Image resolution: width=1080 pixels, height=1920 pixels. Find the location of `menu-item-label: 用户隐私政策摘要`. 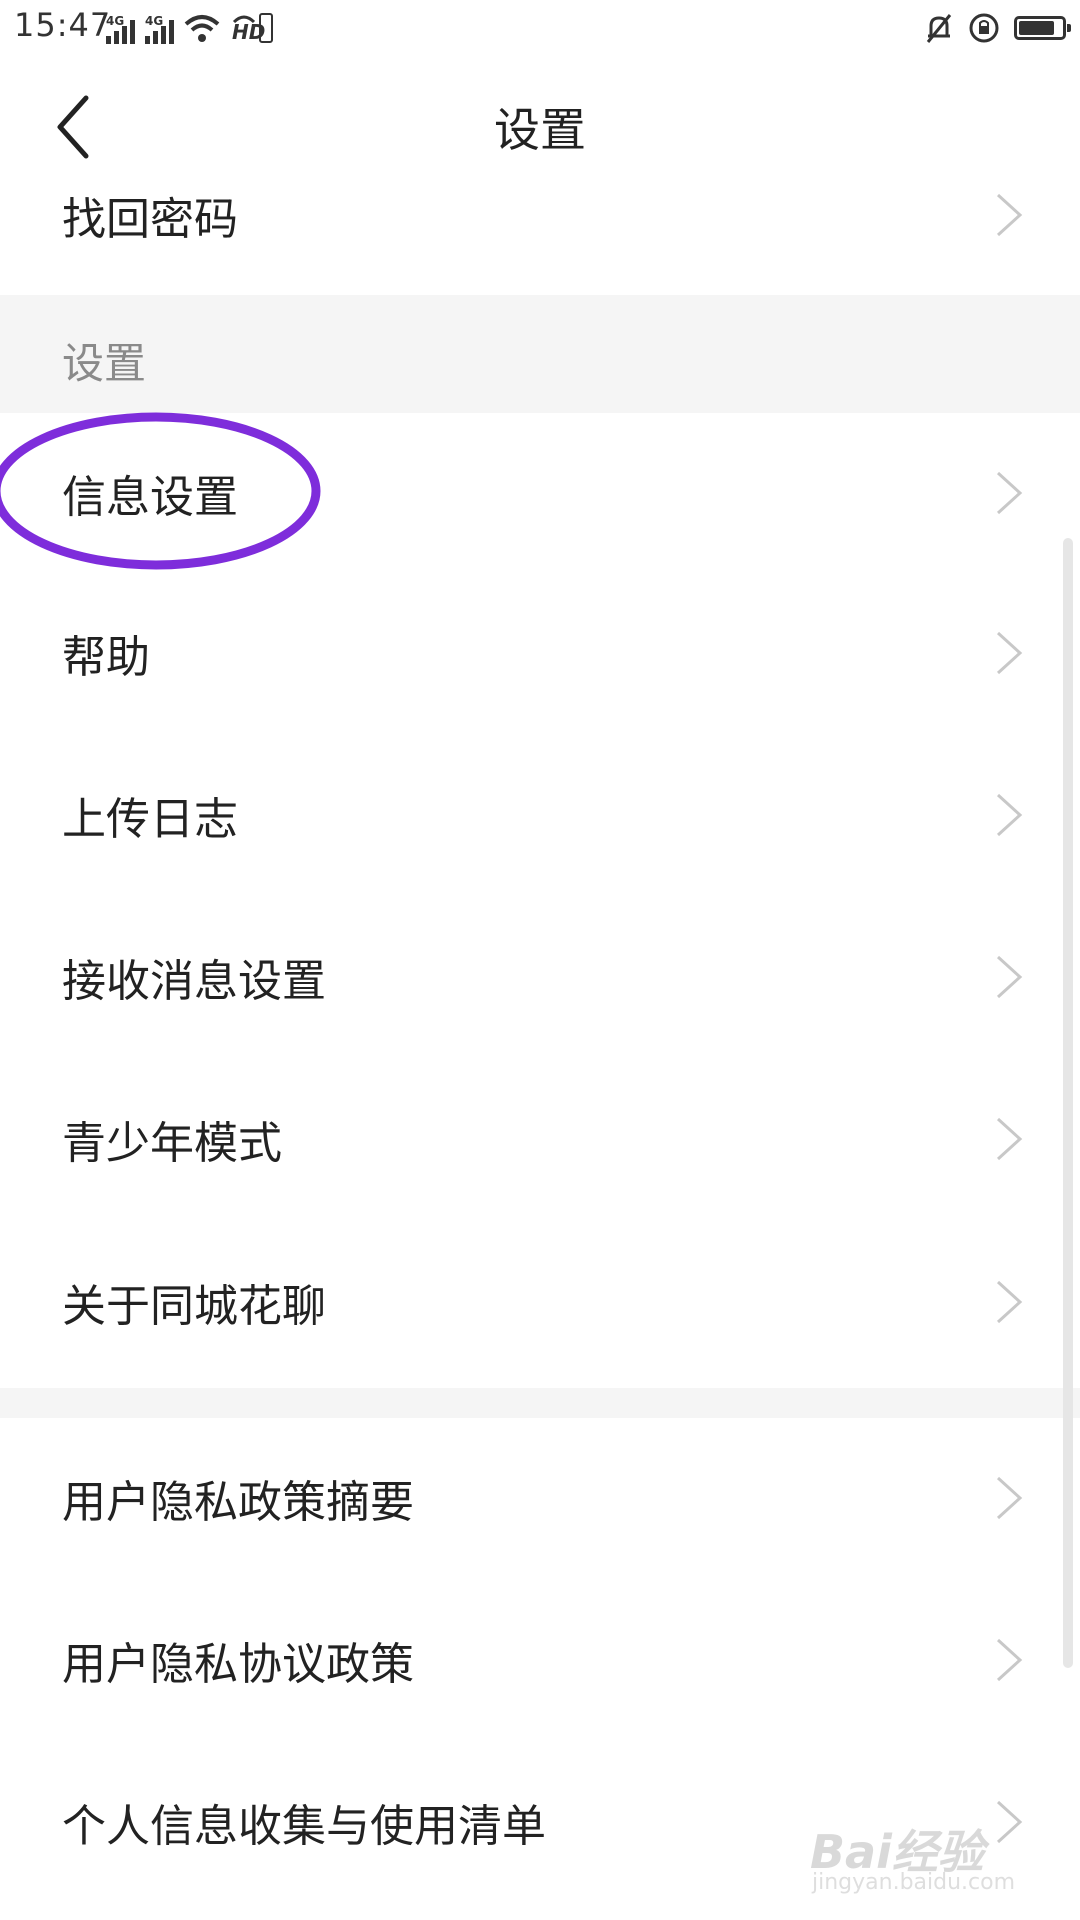

menu-item-label: 用户隐私政策摘要 is located at coordinates (238, 1502).